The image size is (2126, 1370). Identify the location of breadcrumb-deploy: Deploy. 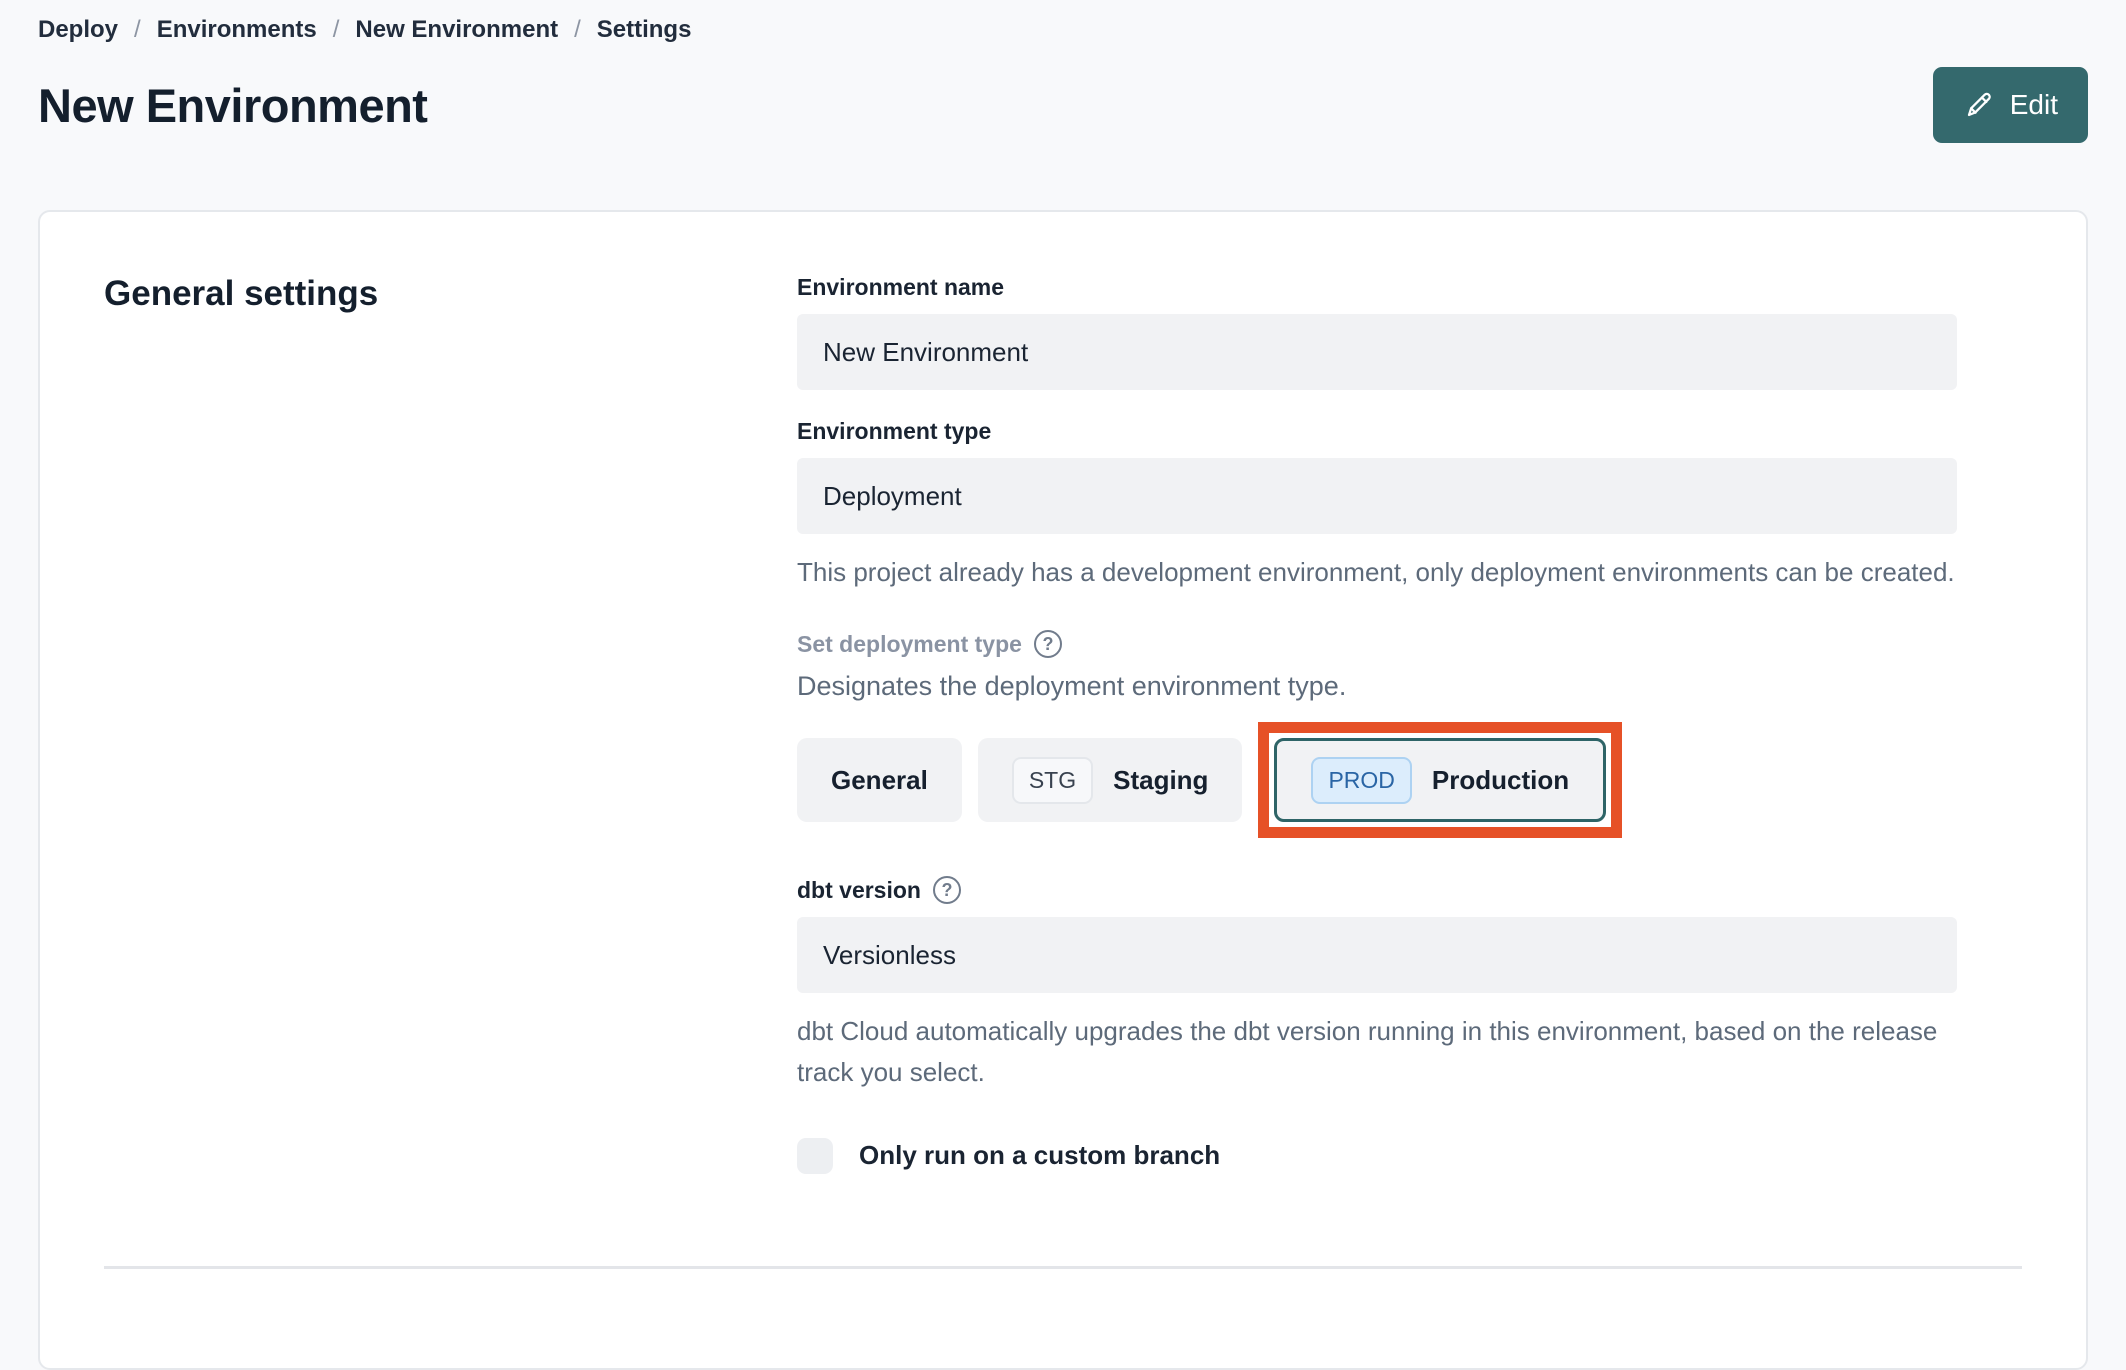
(78, 30).